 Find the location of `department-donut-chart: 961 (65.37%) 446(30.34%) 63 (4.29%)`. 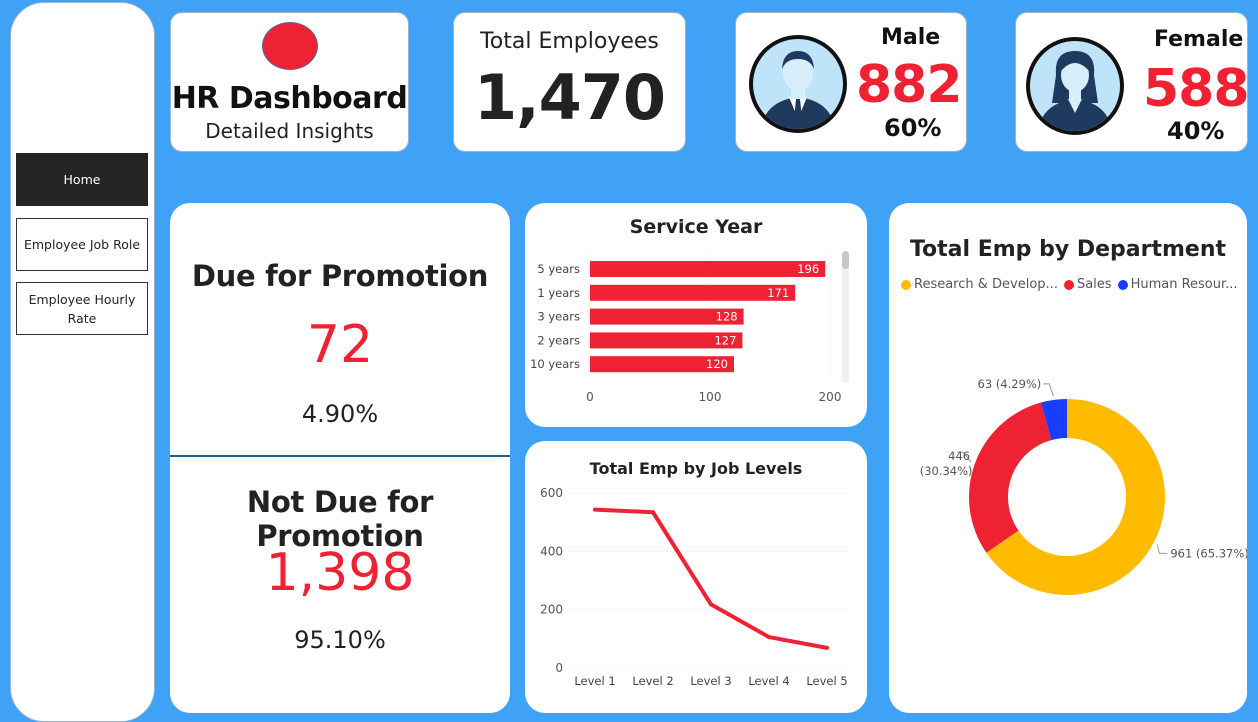

department-donut-chart: 961 (65.37%) 446(30.34%) 63 (4.29%) is located at coordinates (1083, 486).